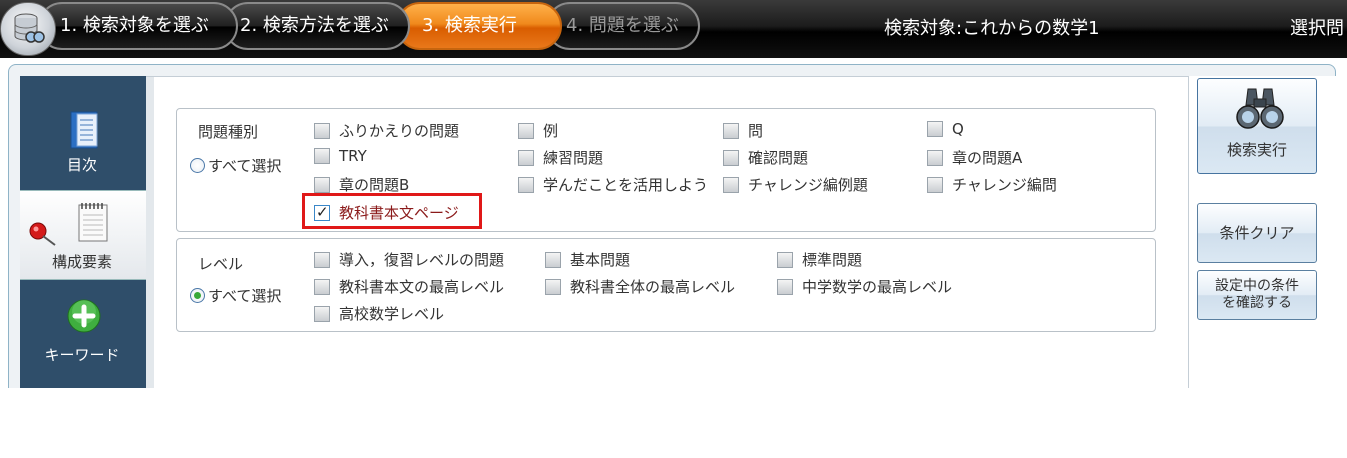 Image resolution: width=1347 pixels, height=458 pixels. Describe the element at coordinates (422, 260) in the screenshot. I see `checkbox-label: 導入，復習レベルの問題` at that location.